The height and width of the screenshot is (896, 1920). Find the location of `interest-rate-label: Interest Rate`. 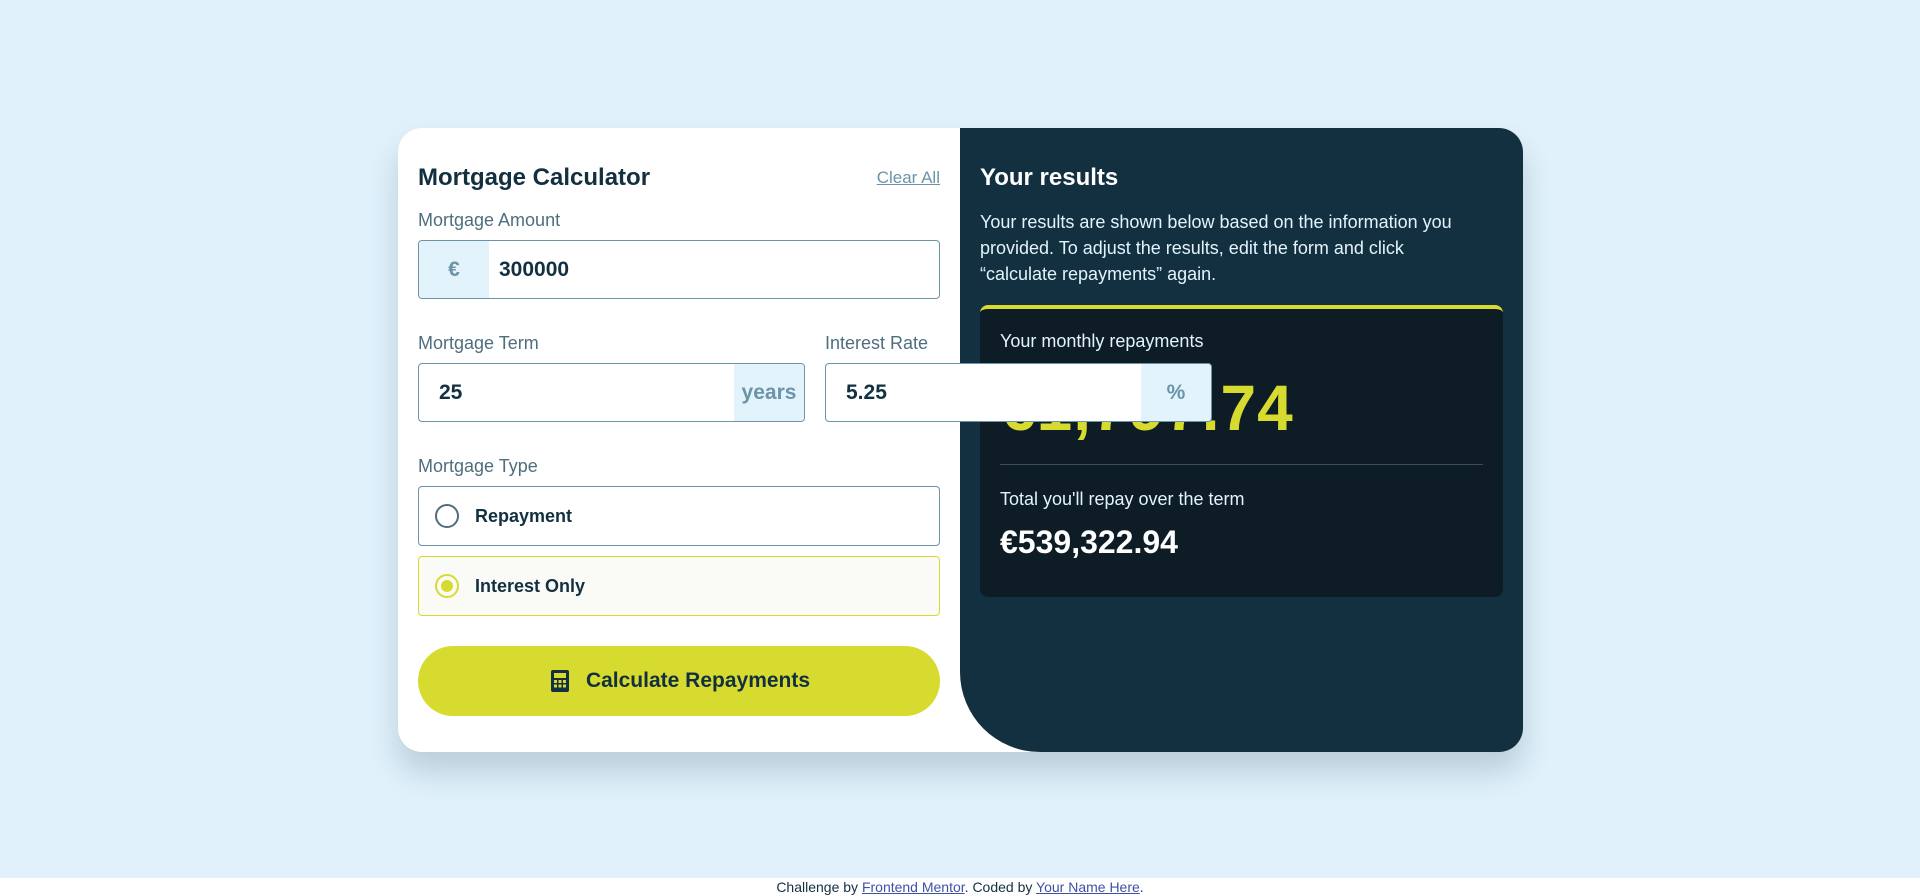

interest-rate-label: Interest Rate is located at coordinates (877, 343).